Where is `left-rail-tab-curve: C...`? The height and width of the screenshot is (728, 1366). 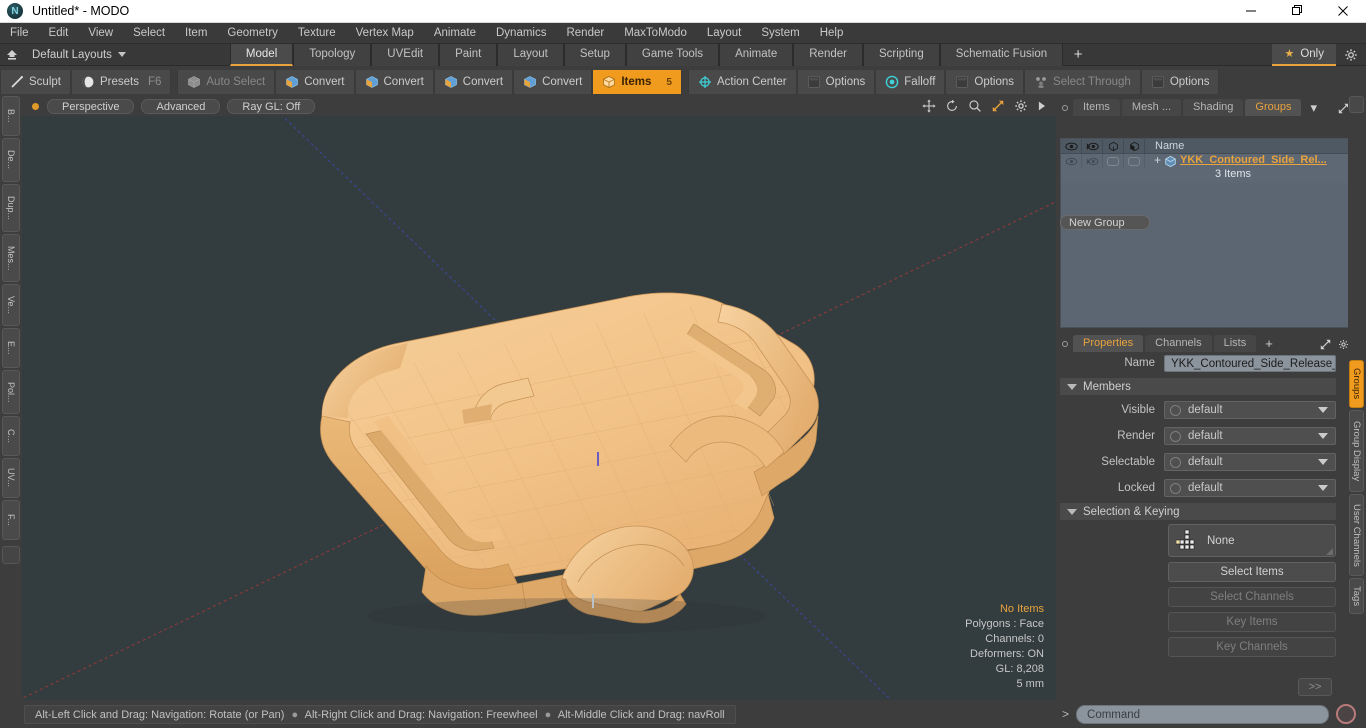 left-rail-tab-curve: C... is located at coordinates (11, 436).